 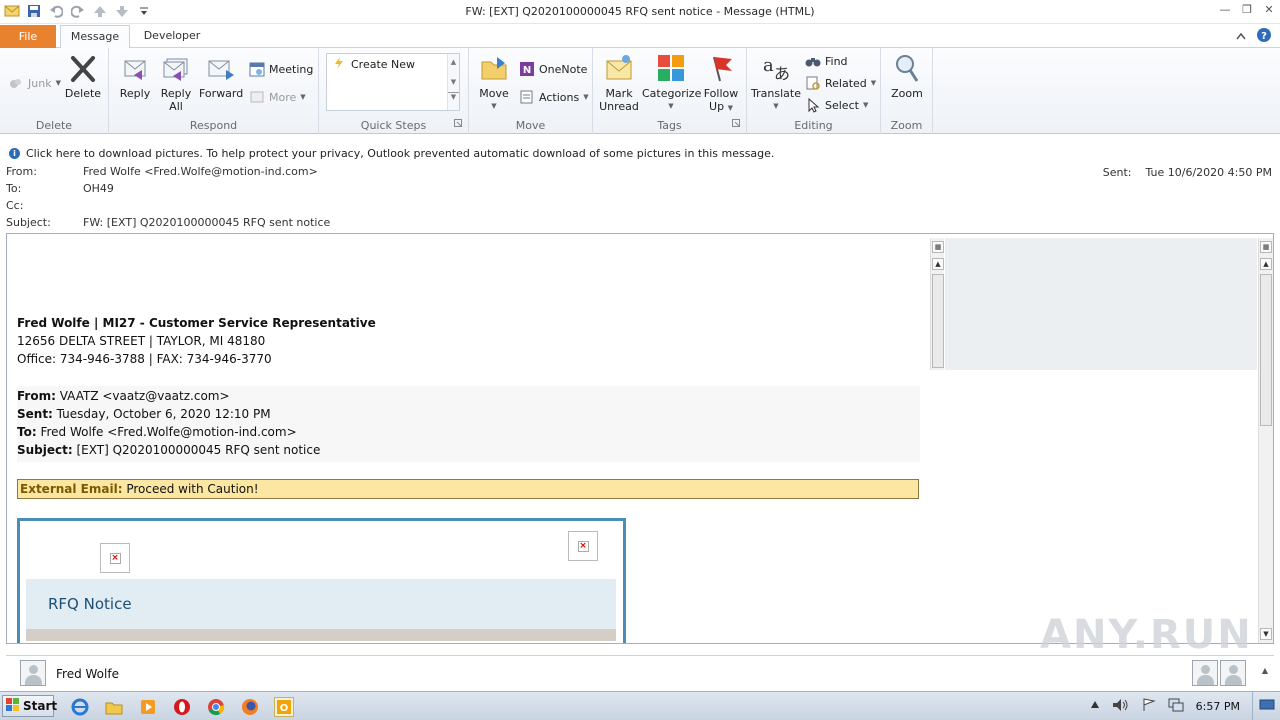 I want to click on action-center-flag-icon, so click(x=1149, y=706).